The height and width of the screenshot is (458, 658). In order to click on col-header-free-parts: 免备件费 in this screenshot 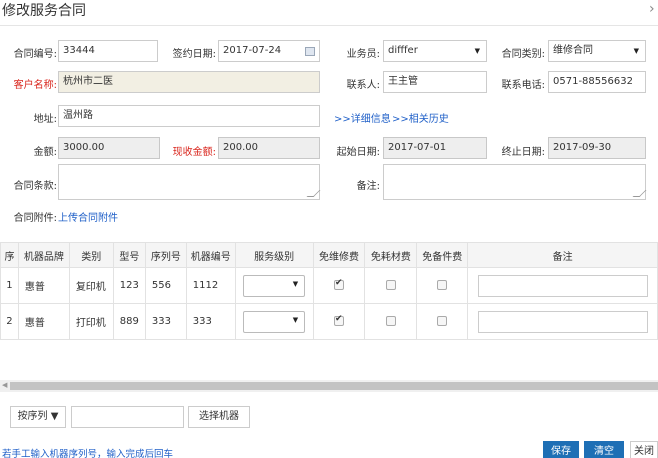, I will do `click(442, 255)`.